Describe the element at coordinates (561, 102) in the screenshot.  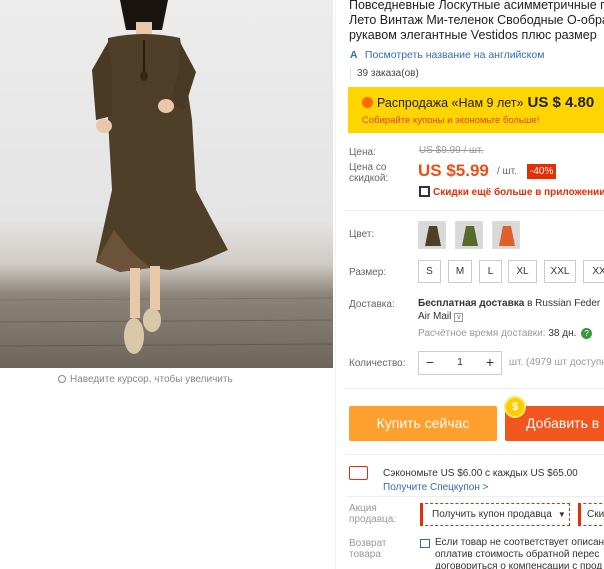
I see `sale-price: US $ 4.80` at that location.